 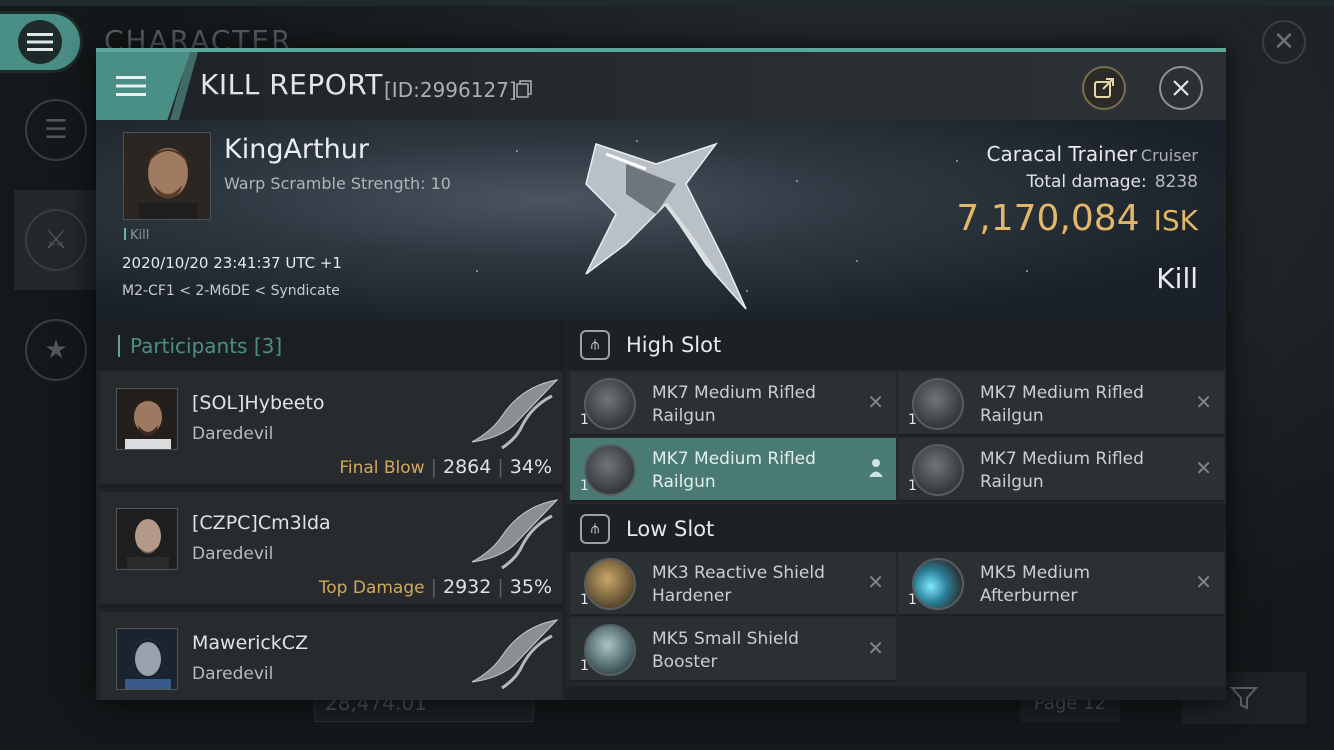 What do you see at coordinates (738, 584) in the screenshot?
I see `module-name: MK3 Reactive Shield Hardener` at bounding box center [738, 584].